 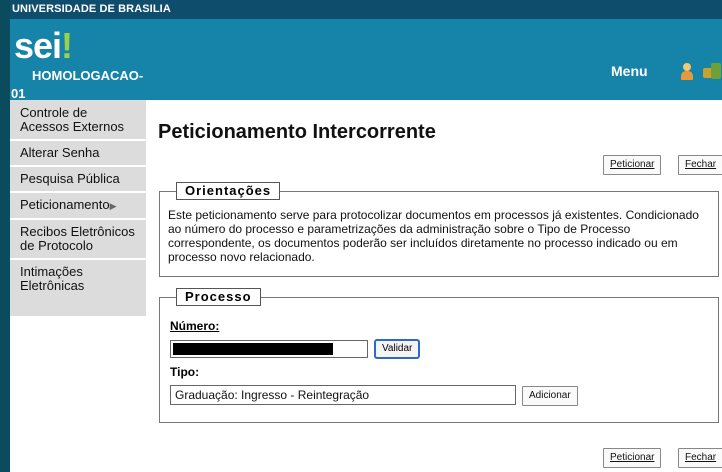 I want to click on tipo-label: Tipo:, so click(x=185, y=372).